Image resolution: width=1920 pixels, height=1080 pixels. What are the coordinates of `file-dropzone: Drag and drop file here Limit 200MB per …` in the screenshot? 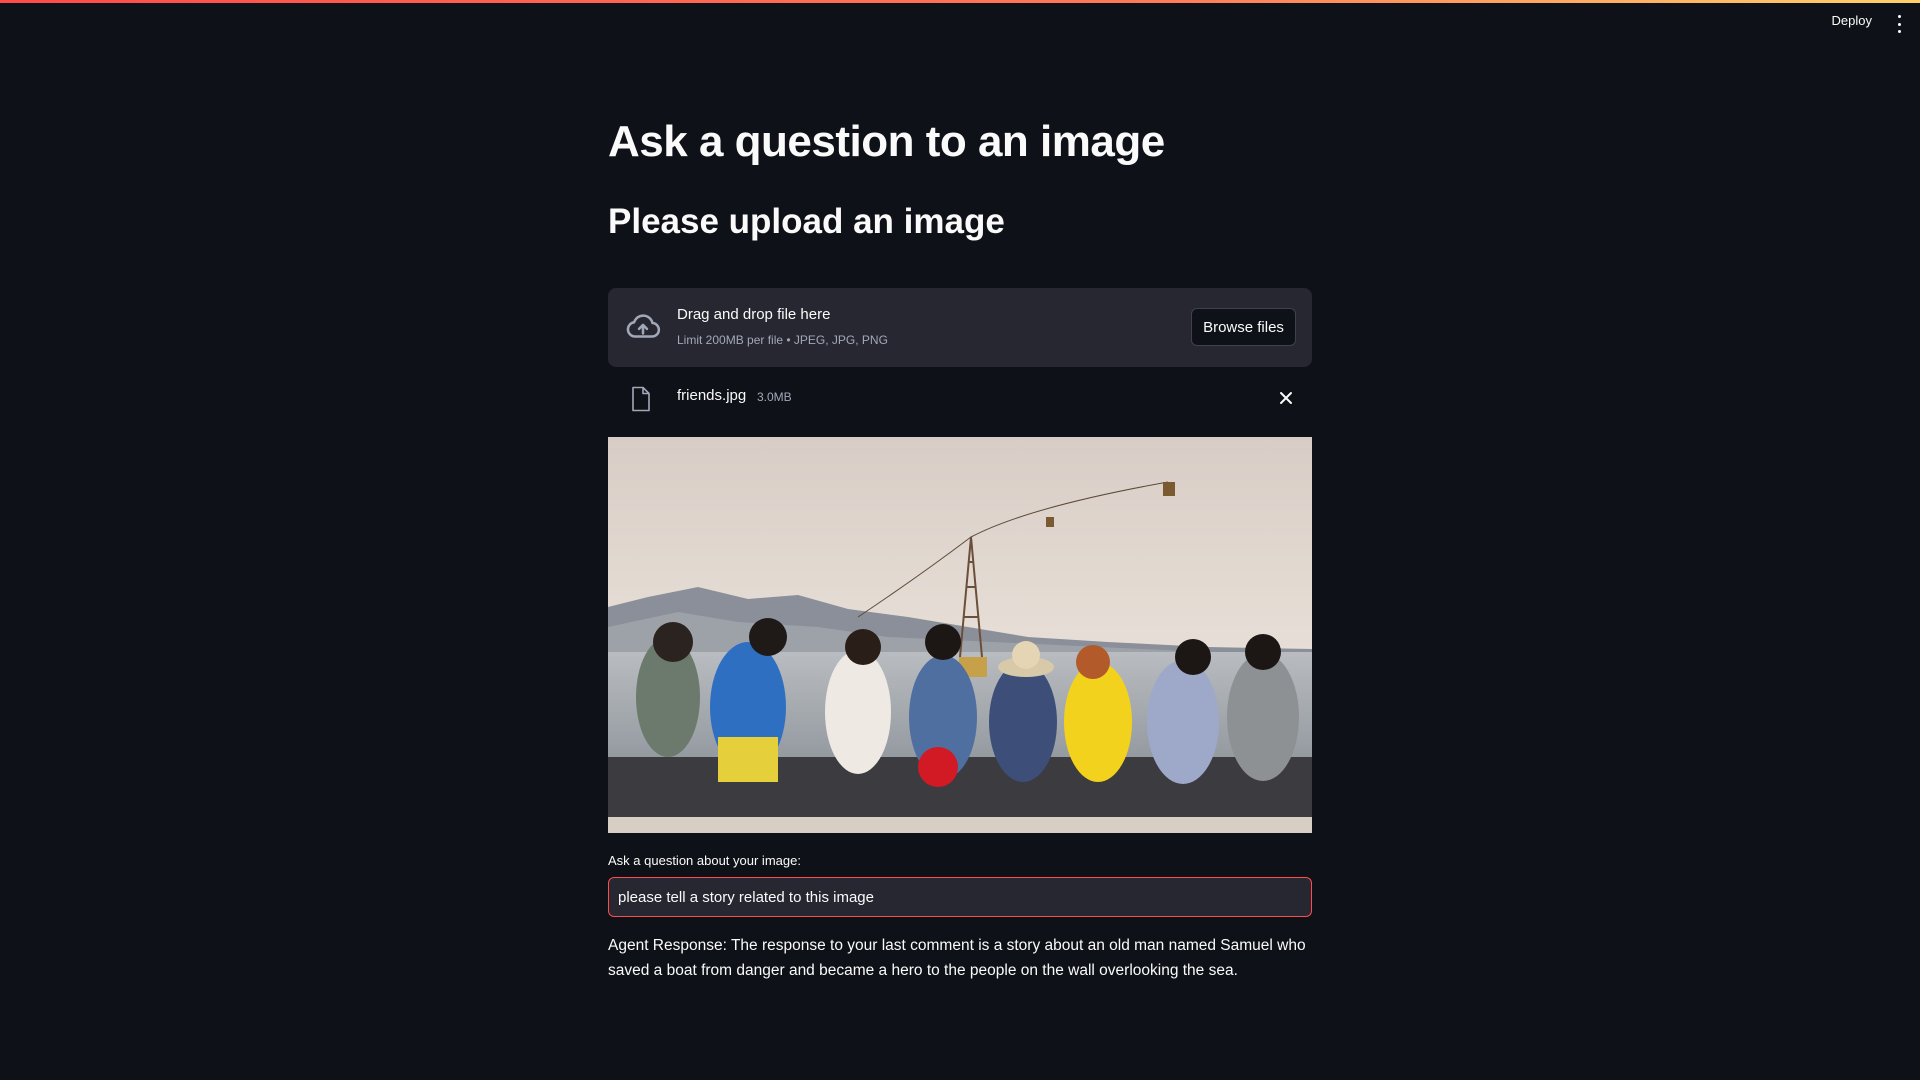 It's located at (960, 327).